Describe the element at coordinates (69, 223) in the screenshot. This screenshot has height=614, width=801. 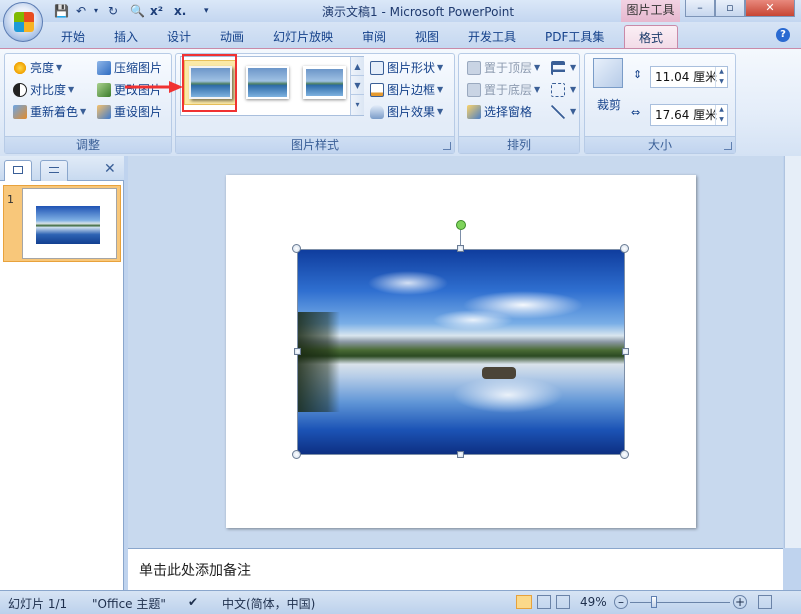
I see `slide-thumbnail` at that location.